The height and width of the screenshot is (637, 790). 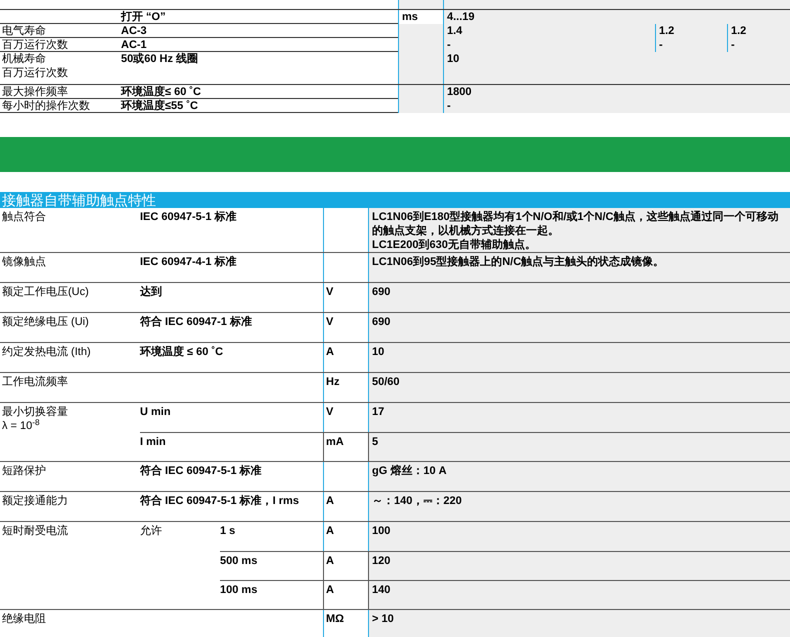 What do you see at coordinates (333, 382) in the screenshot?
I see `unit-text: Hz` at bounding box center [333, 382].